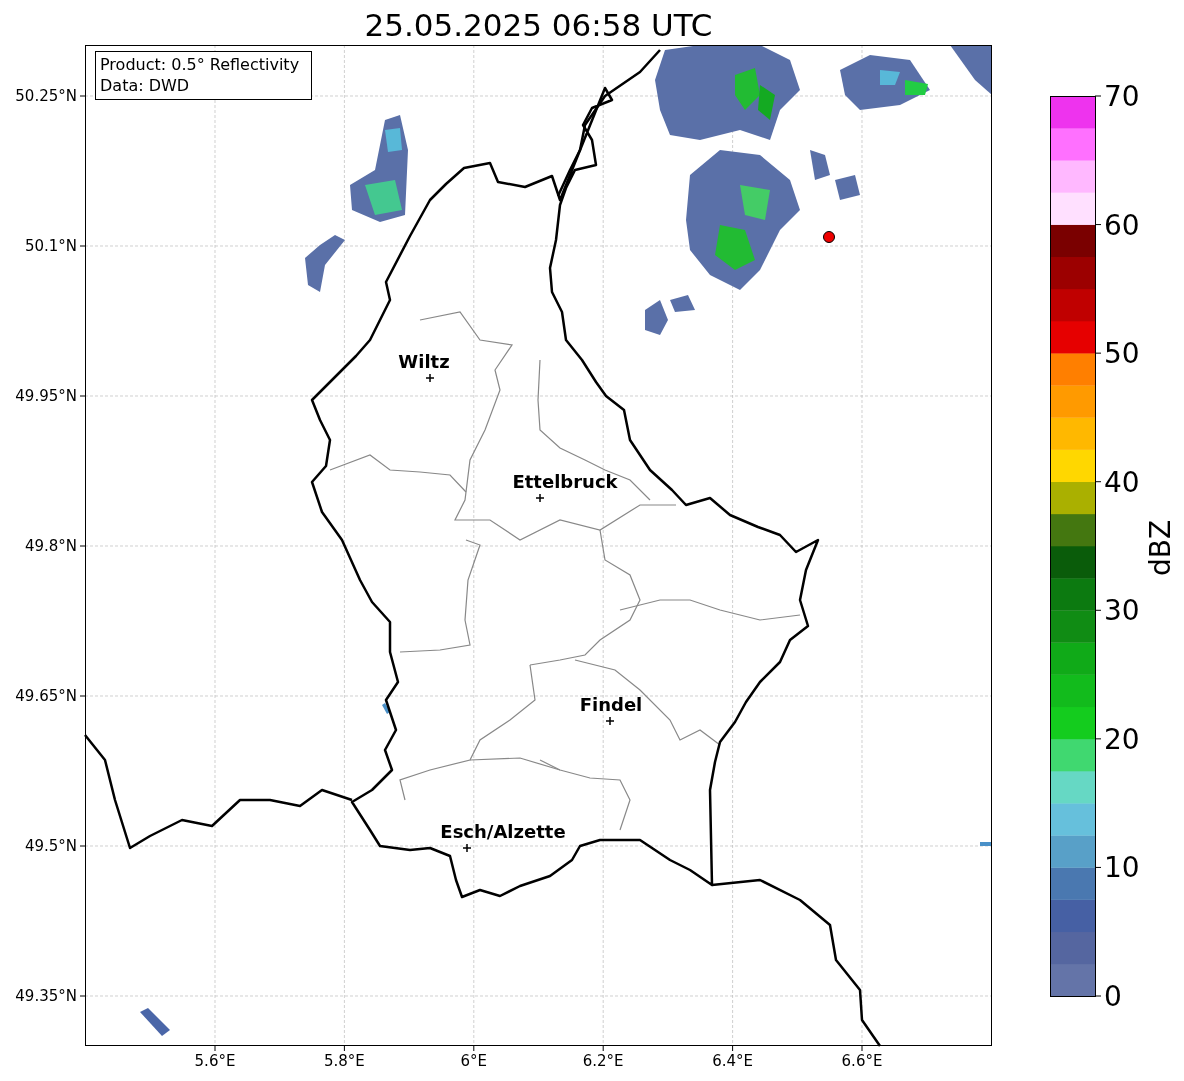  Describe the element at coordinates (50, 546) in the screenshot. I see `latitude-label: 49.8°N` at that location.